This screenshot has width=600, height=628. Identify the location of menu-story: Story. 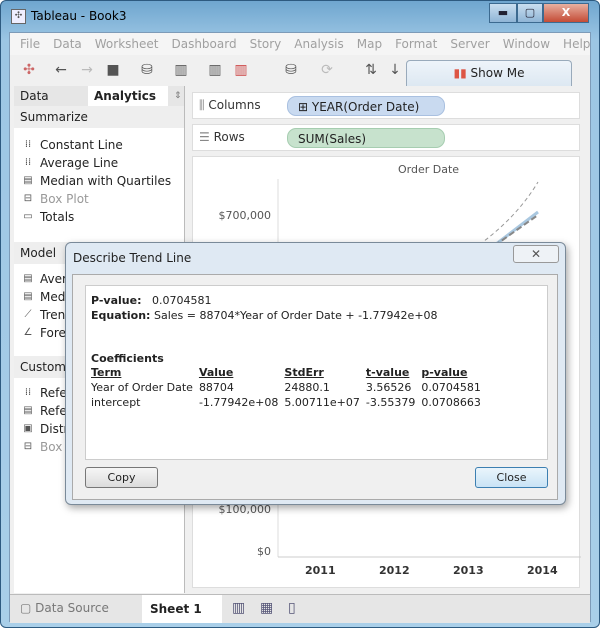
(266, 44).